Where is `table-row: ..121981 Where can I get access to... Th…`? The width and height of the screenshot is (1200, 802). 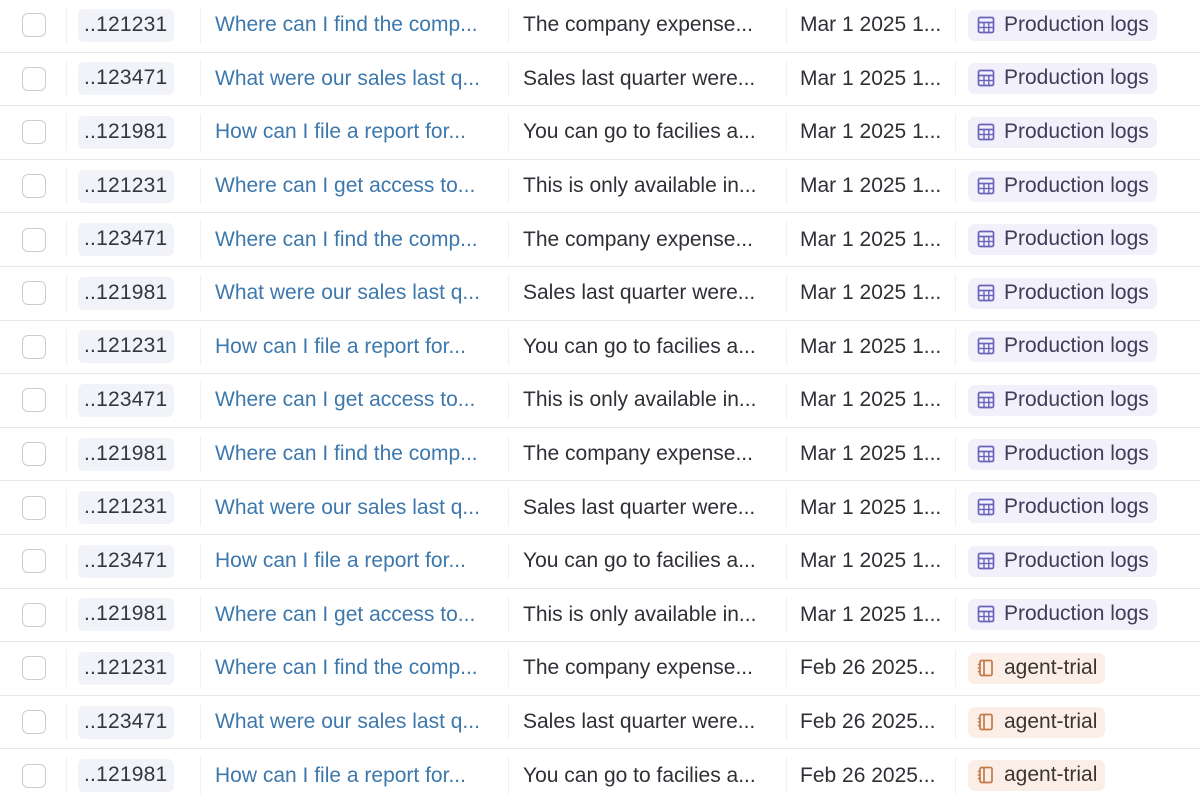
table-row: ..121981 Where can I get access to... Th… is located at coordinates (600, 614).